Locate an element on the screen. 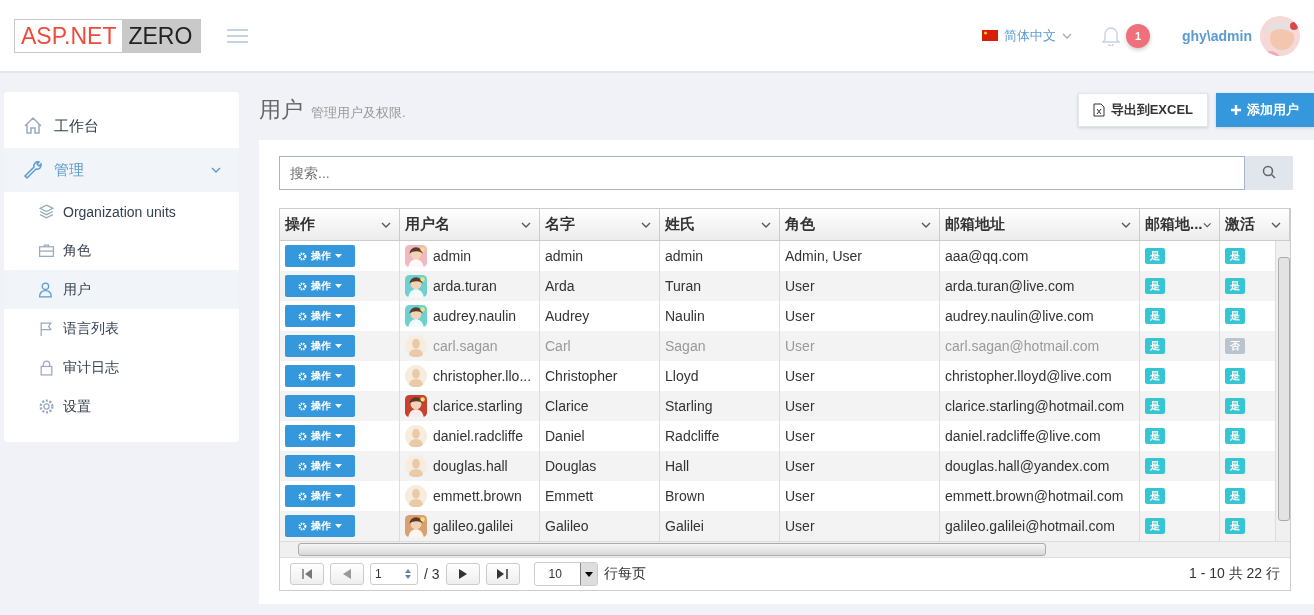  spinner-icon is located at coordinates (408, 574).